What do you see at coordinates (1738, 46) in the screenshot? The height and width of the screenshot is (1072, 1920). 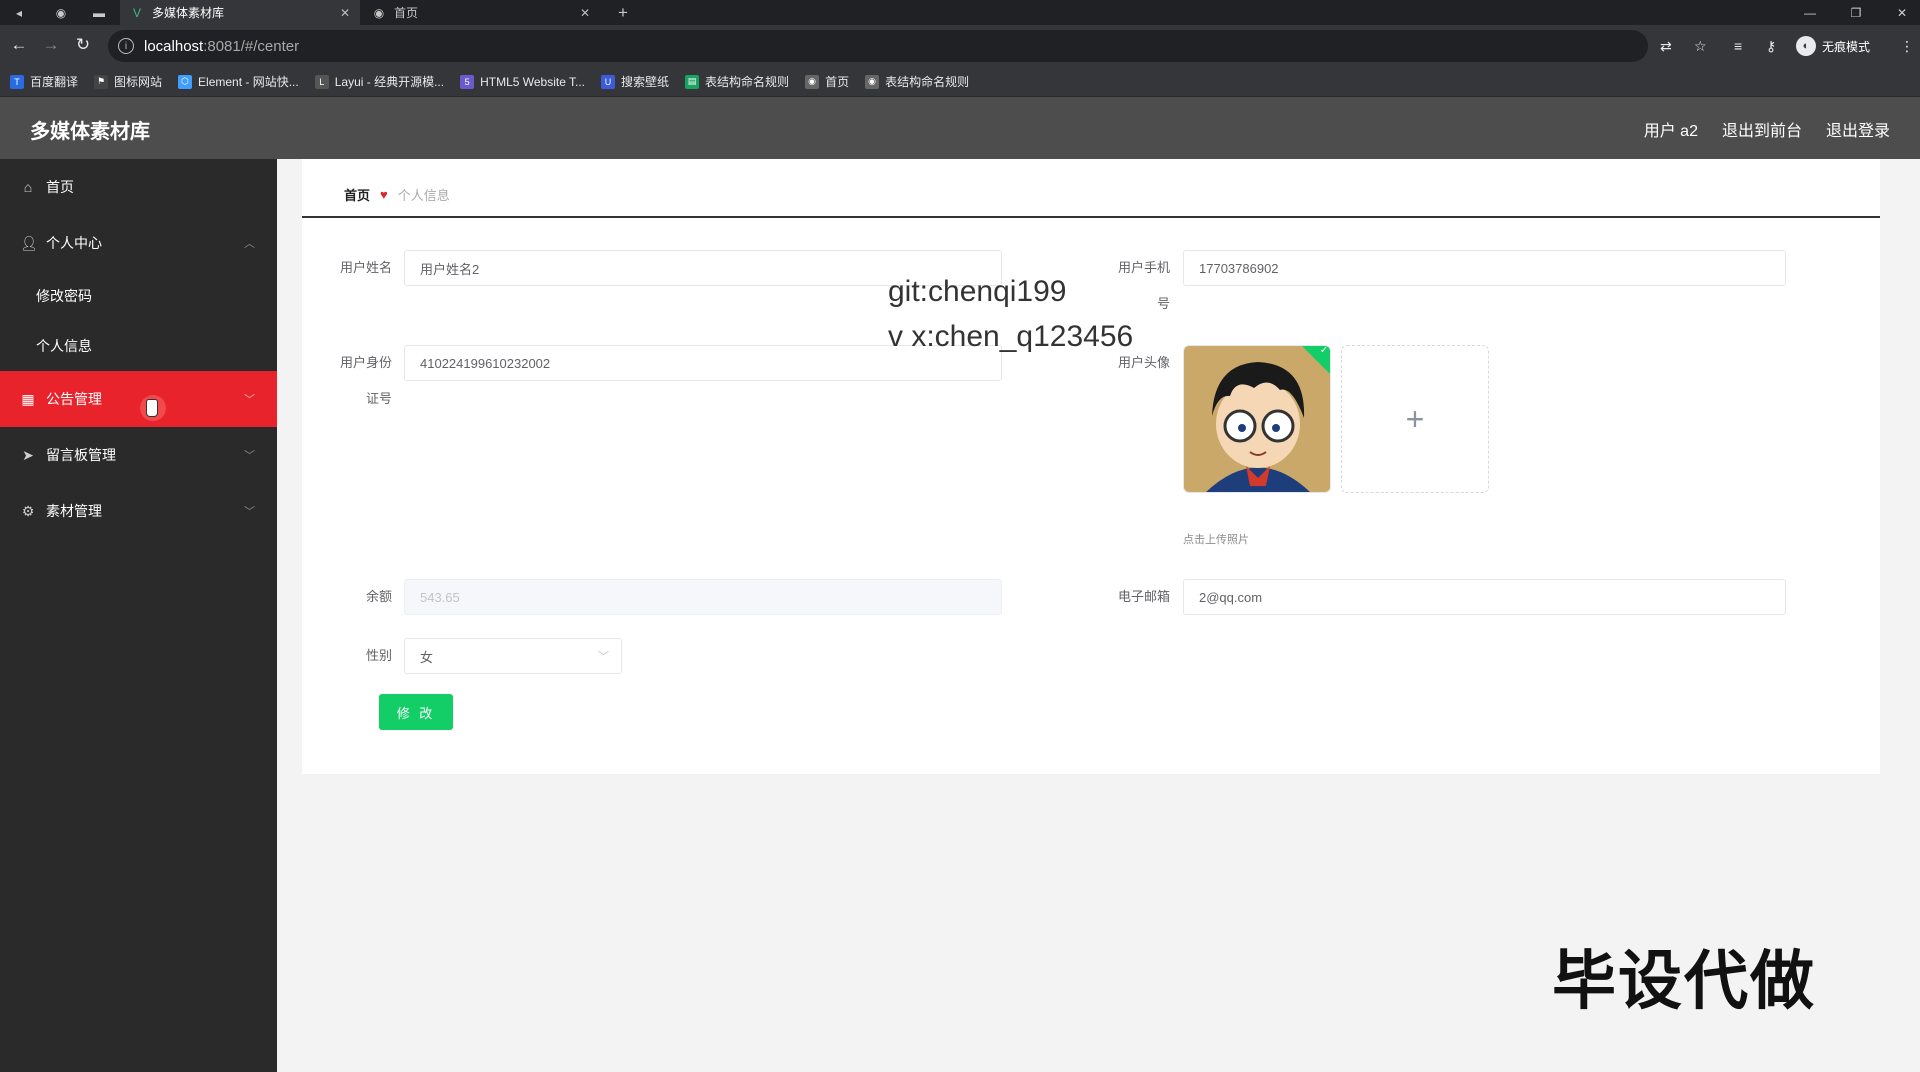 I see `reading-list-icon: ≡` at bounding box center [1738, 46].